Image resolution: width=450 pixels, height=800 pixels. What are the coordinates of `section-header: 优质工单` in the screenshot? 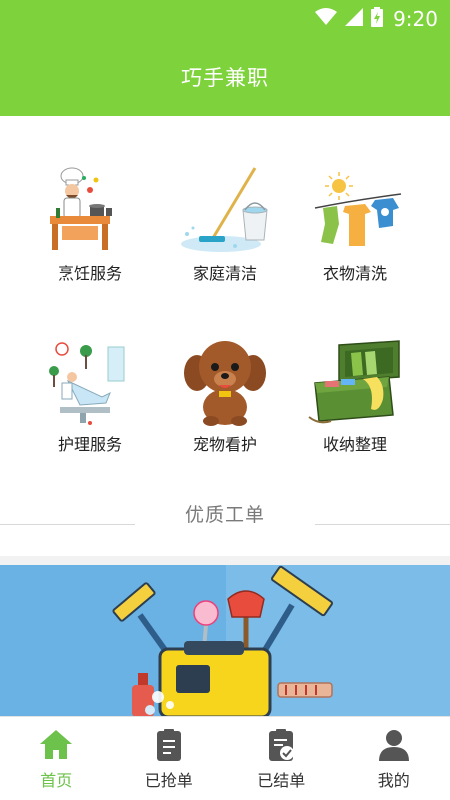 It's located at (225, 516).